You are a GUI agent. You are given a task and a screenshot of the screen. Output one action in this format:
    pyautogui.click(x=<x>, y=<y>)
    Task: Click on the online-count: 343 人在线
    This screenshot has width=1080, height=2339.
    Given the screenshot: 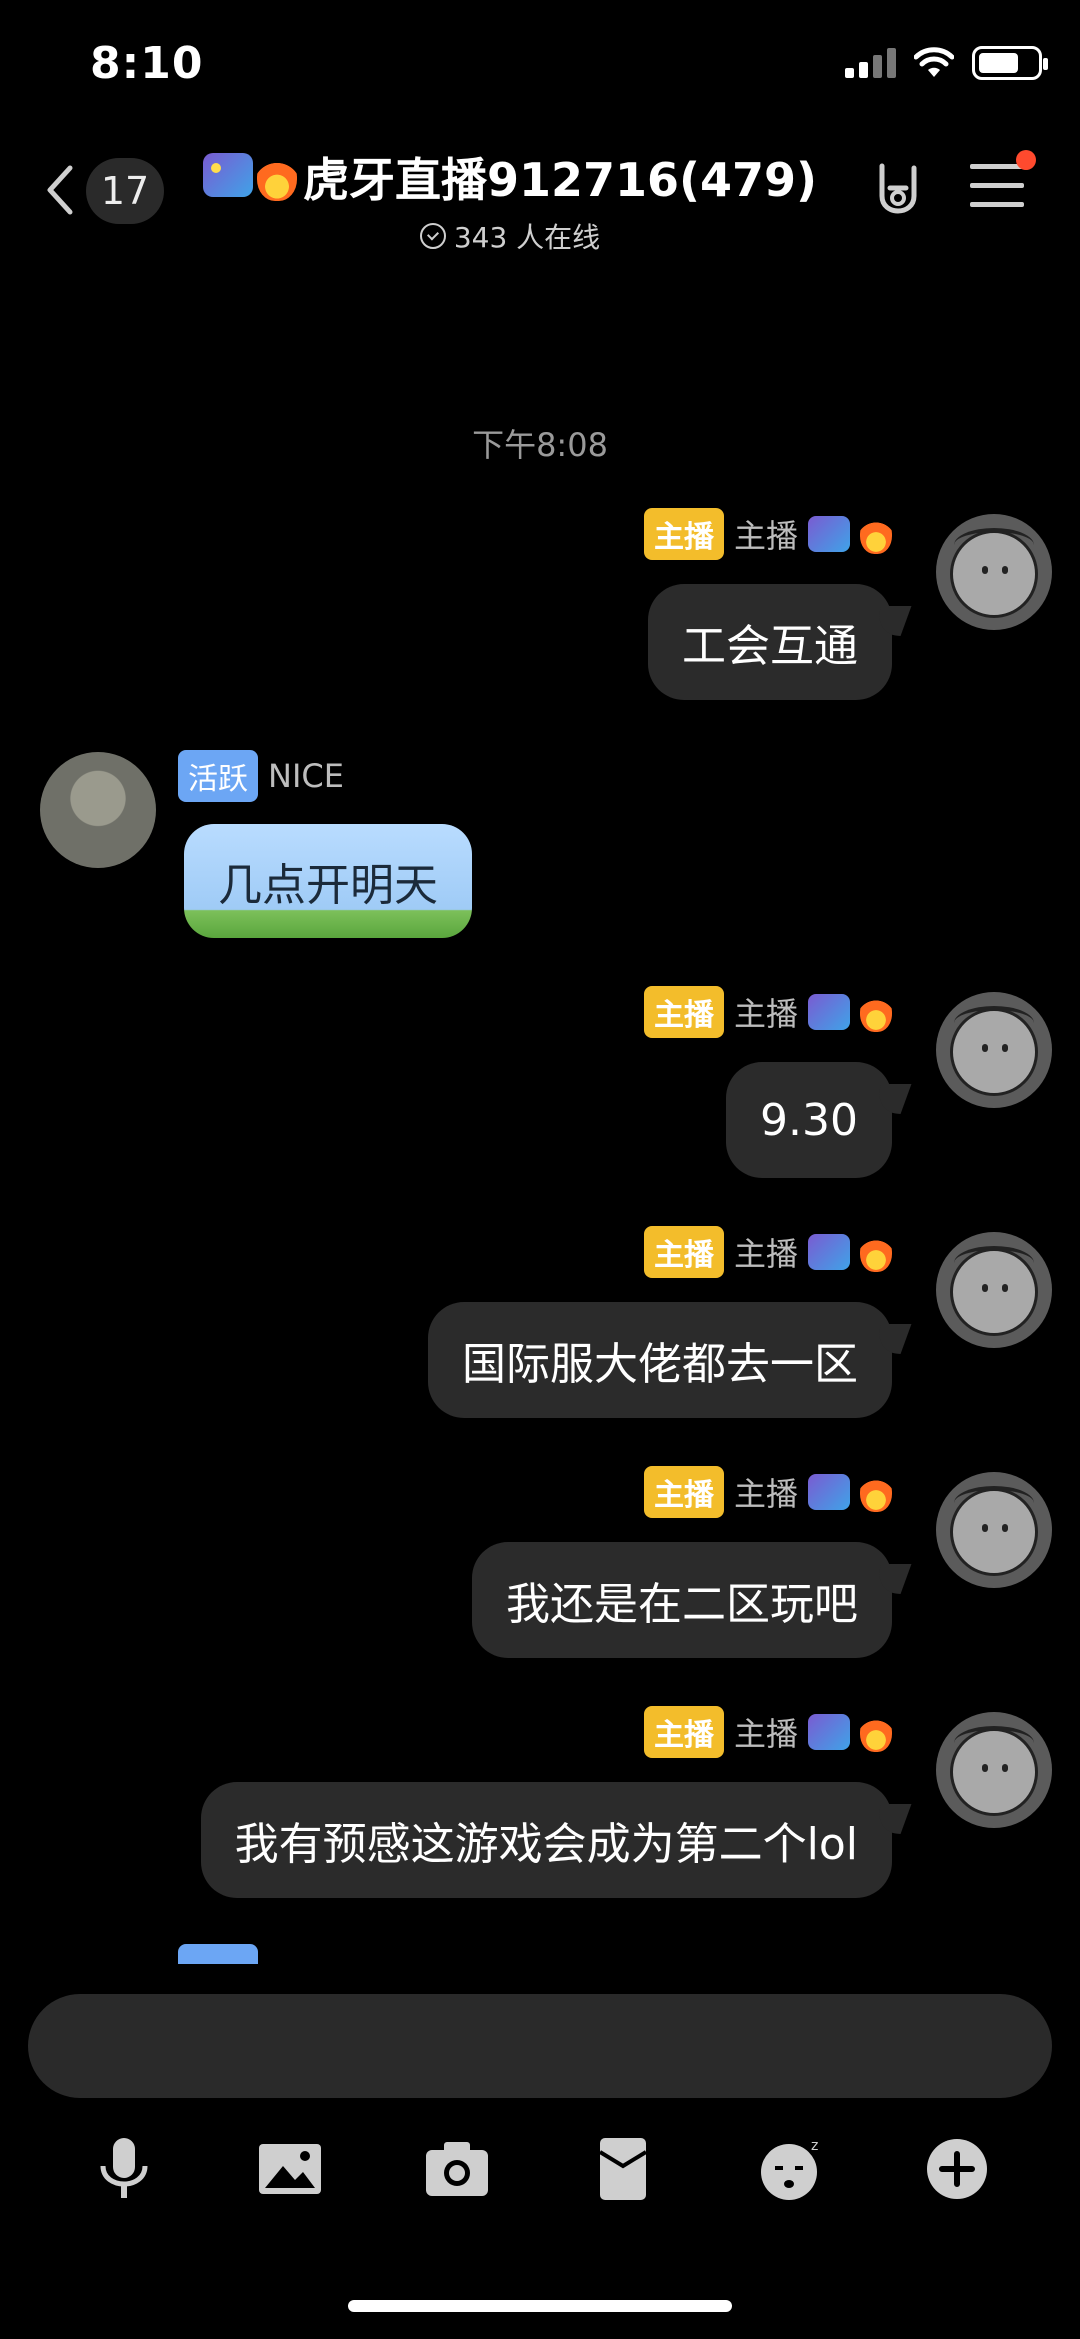 What is the action you would take?
    pyautogui.click(x=527, y=237)
    